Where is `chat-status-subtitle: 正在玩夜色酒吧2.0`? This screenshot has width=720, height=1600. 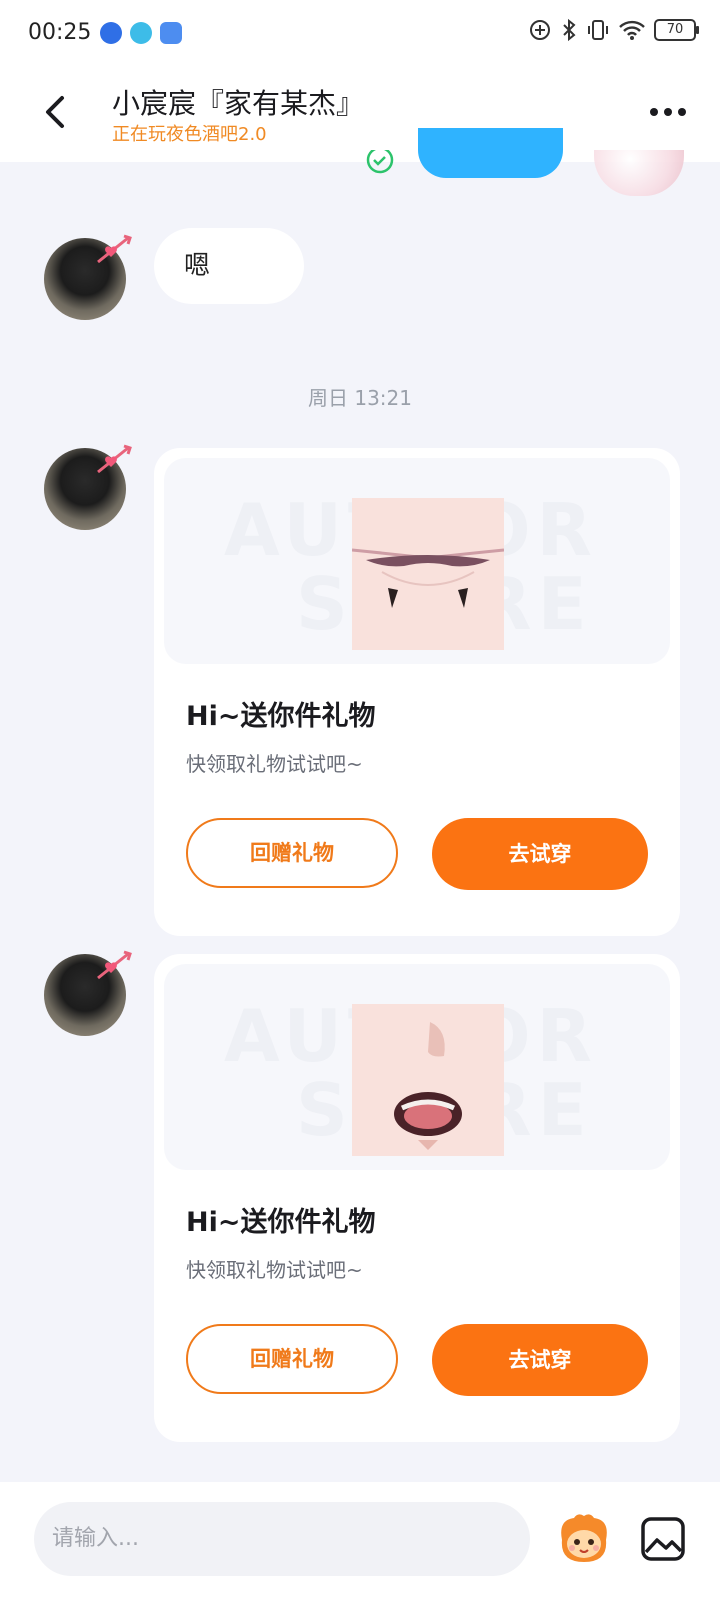 chat-status-subtitle: 正在玩夜色酒吧2.0 is located at coordinates (189, 134).